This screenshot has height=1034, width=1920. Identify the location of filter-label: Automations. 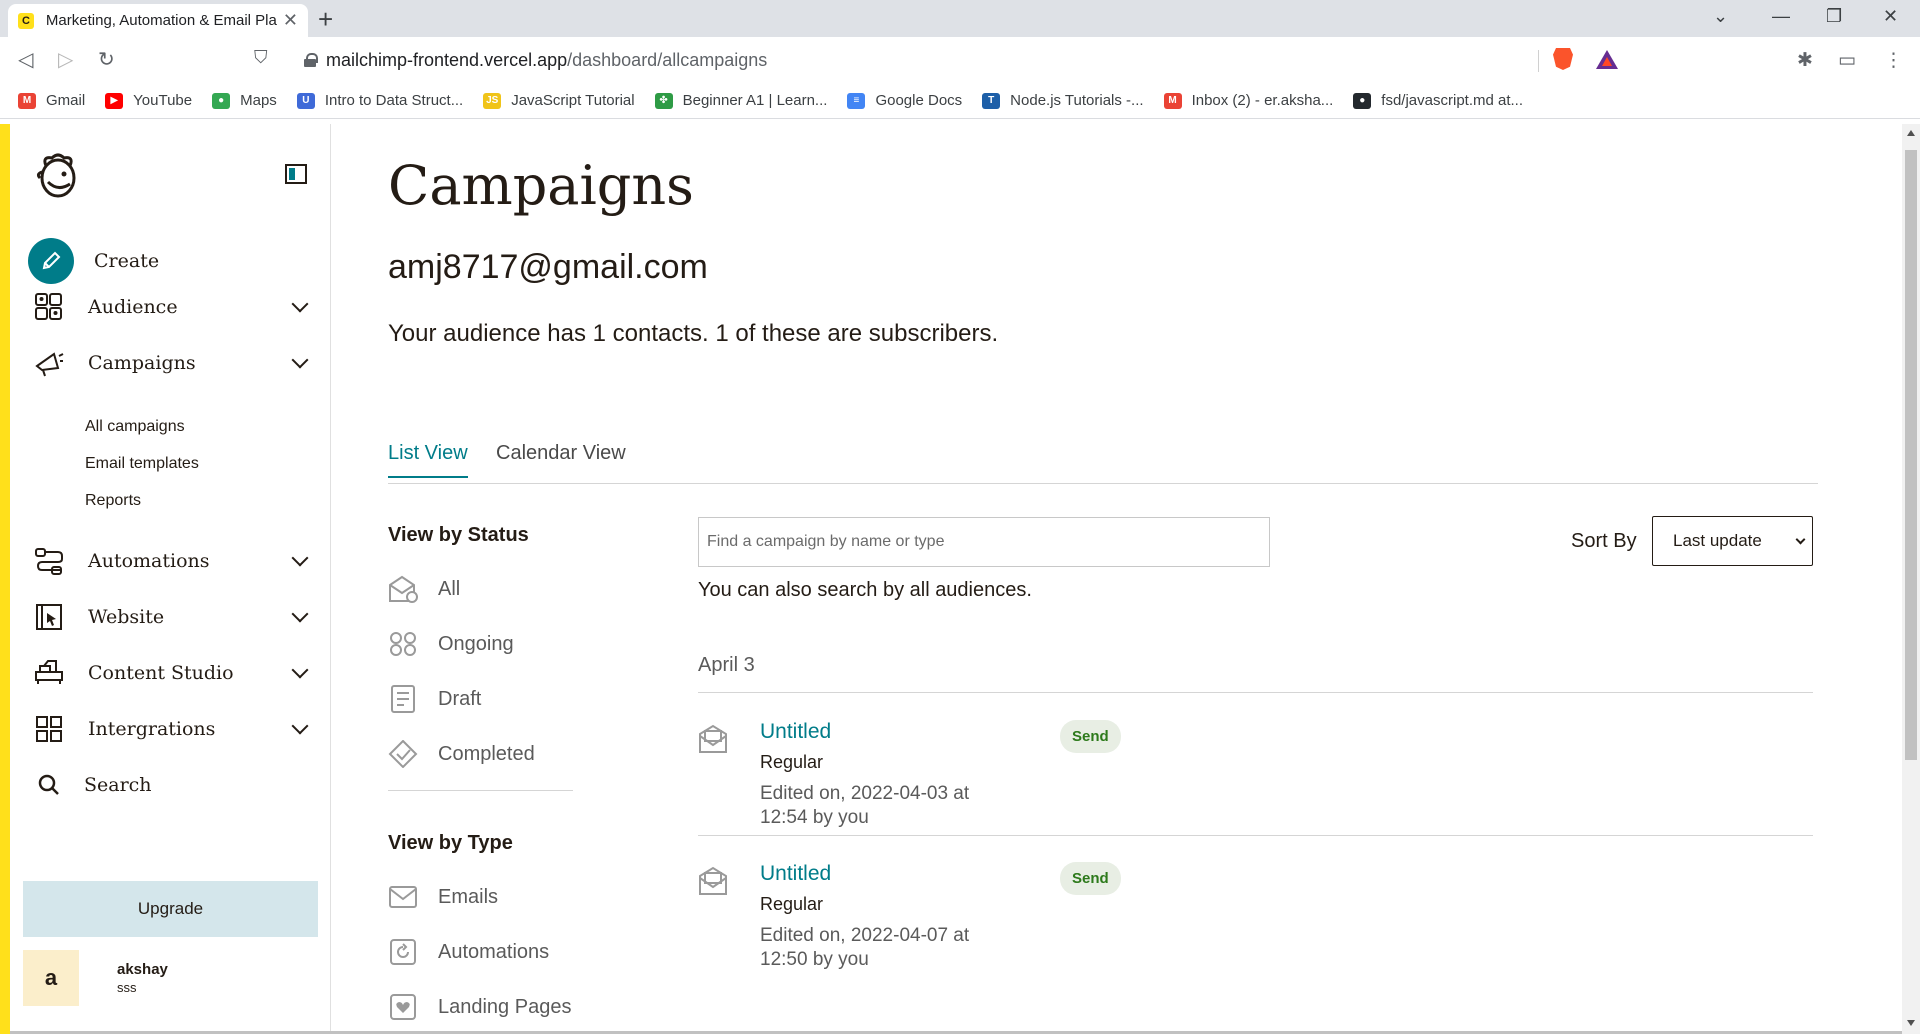
(494, 951).